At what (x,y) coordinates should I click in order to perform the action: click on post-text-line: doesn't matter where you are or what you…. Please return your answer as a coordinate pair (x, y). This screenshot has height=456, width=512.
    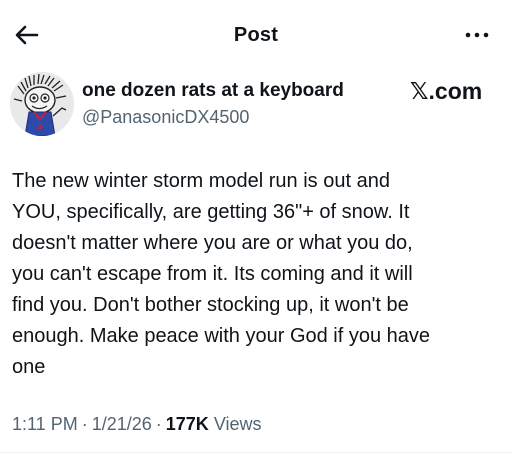
    Looking at the image, I should click on (212, 243).